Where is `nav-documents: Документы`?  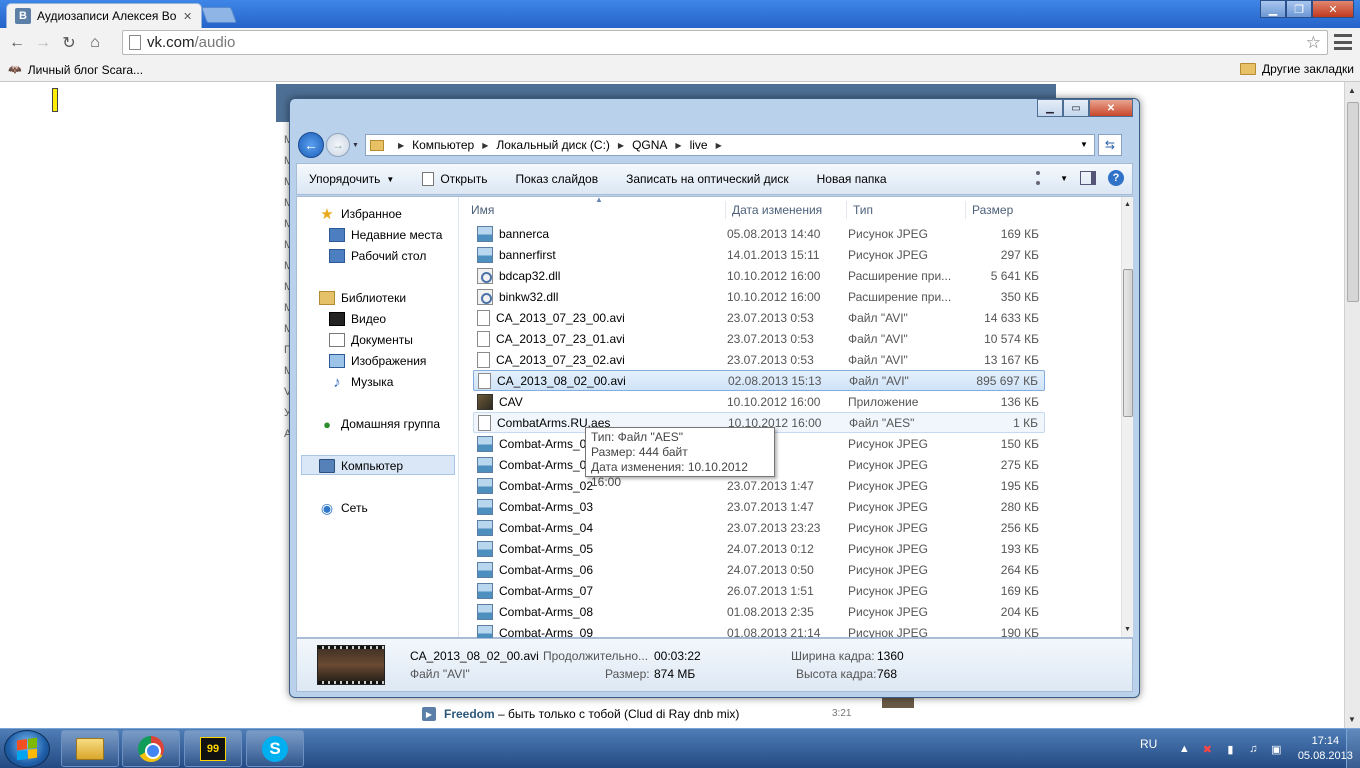
nav-documents: Документы is located at coordinates (371, 340).